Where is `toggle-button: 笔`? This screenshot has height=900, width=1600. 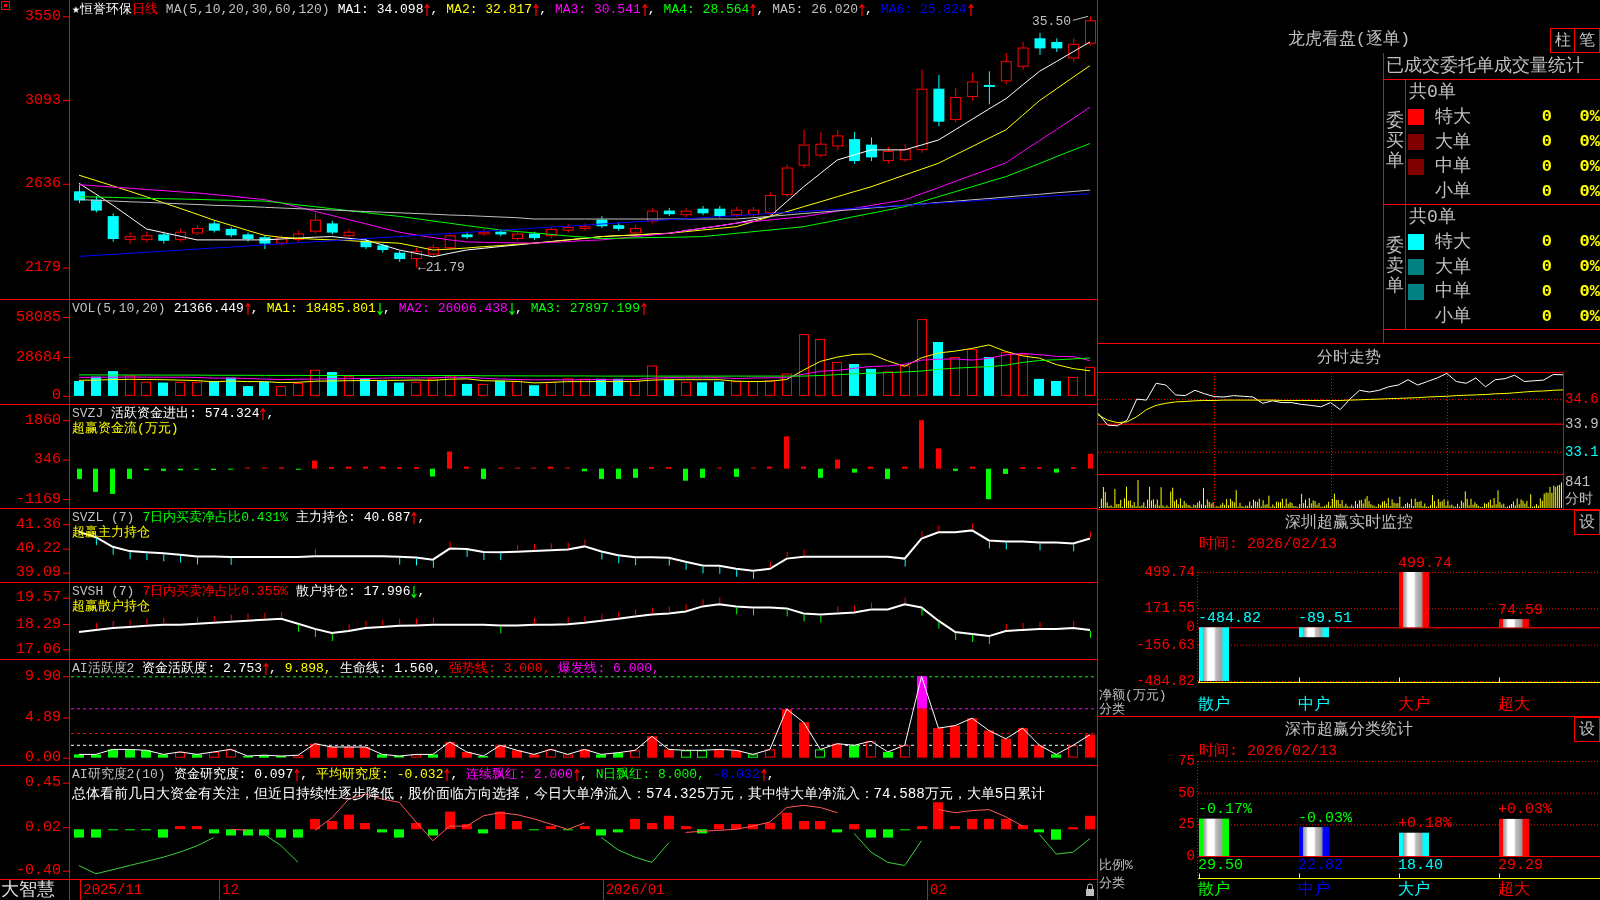 toggle-button: 笔 is located at coordinates (1587, 40).